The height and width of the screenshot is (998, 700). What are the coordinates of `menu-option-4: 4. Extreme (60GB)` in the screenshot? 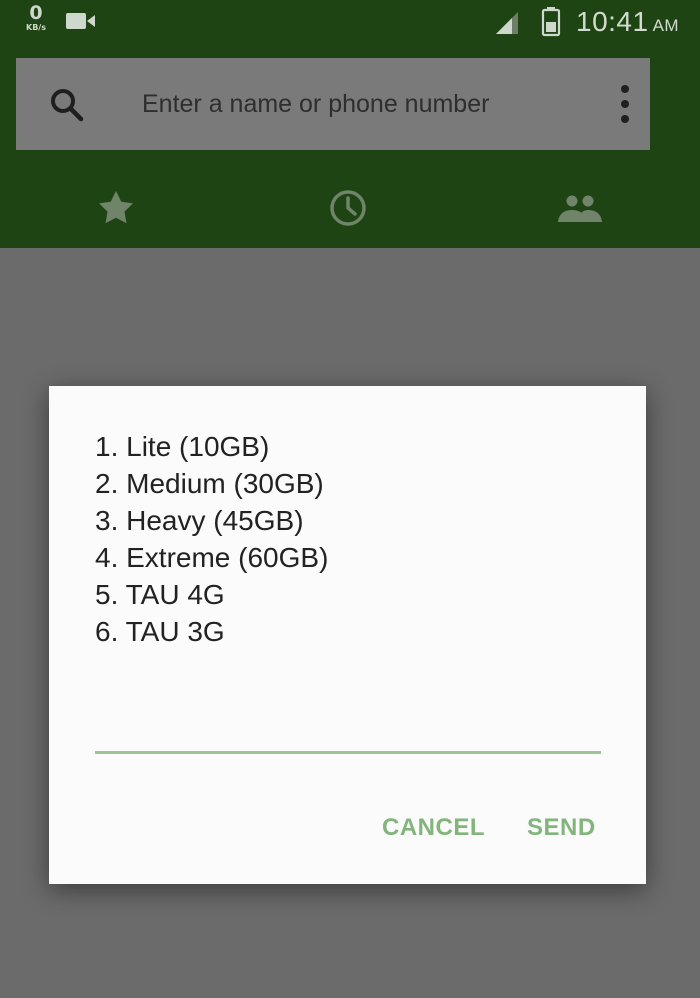 It's located at (212, 557).